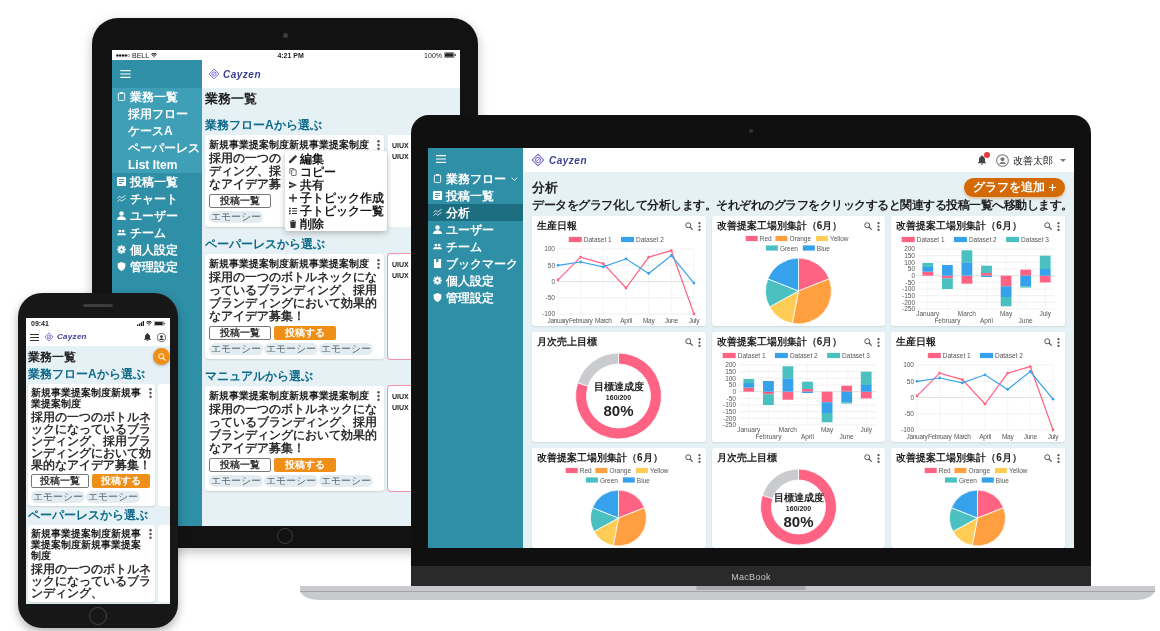 This screenshot has height=631, width=1160. Describe the element at coordinates (1063, 160) in the screenshot. I see `caret-down-icon` at that location.